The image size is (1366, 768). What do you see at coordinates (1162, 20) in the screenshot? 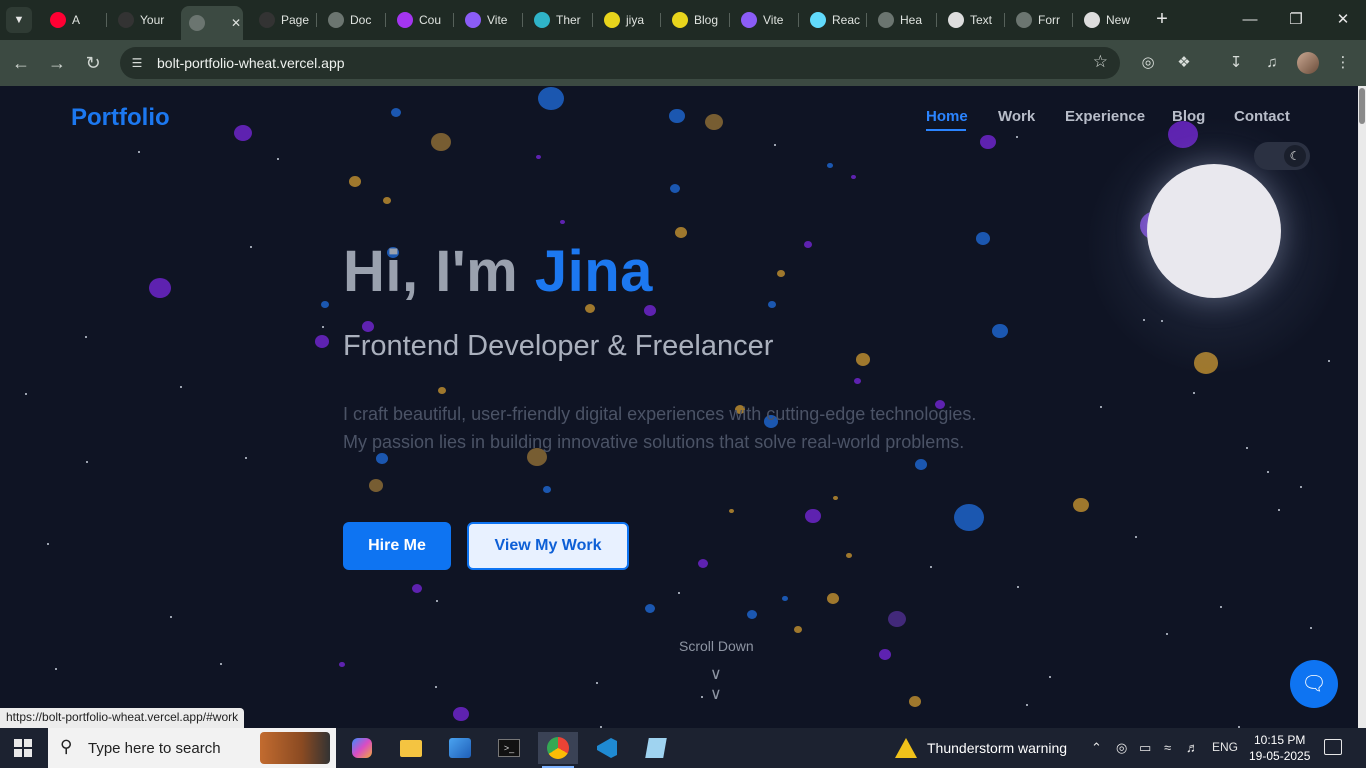
I see `new-tab-button: +` at bounding box center [1162, 20].